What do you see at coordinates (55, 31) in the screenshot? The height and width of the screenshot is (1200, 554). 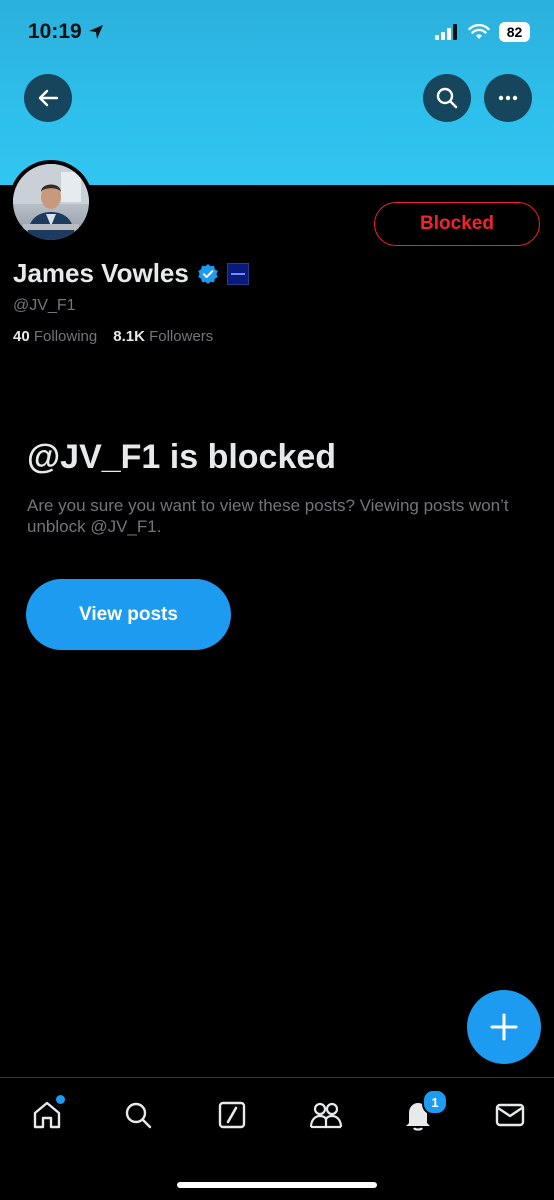 I see `status-time-text: 10:19` at bounding box center [55, 31].